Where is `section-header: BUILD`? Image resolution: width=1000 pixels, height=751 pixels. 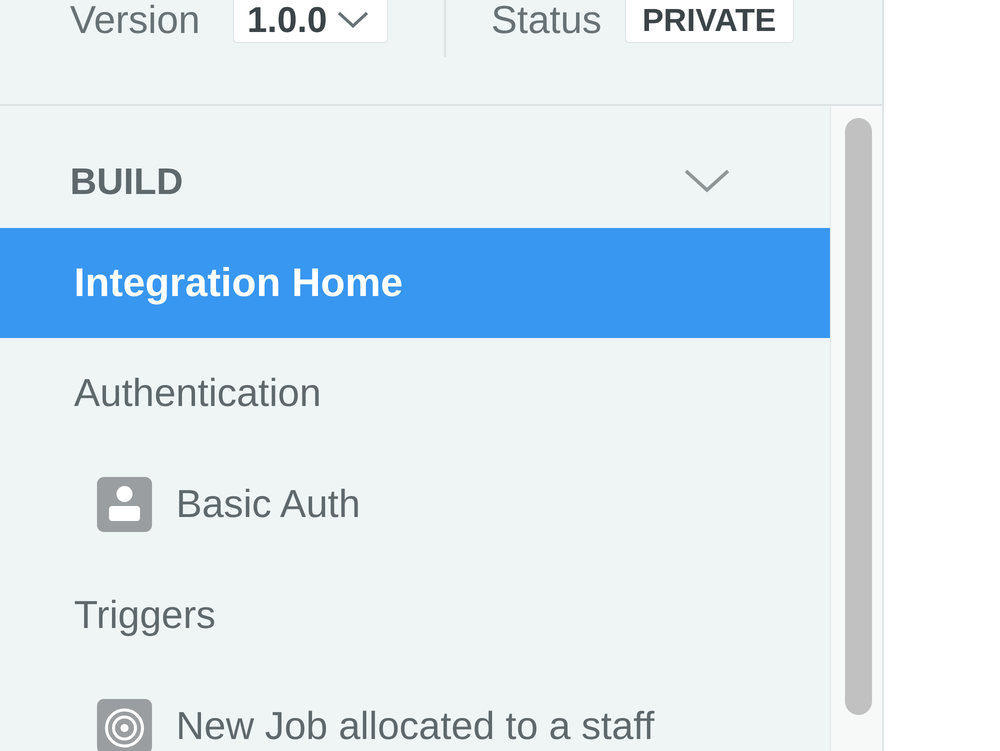 section-header: BUILD is located at coordinates (415, 167).